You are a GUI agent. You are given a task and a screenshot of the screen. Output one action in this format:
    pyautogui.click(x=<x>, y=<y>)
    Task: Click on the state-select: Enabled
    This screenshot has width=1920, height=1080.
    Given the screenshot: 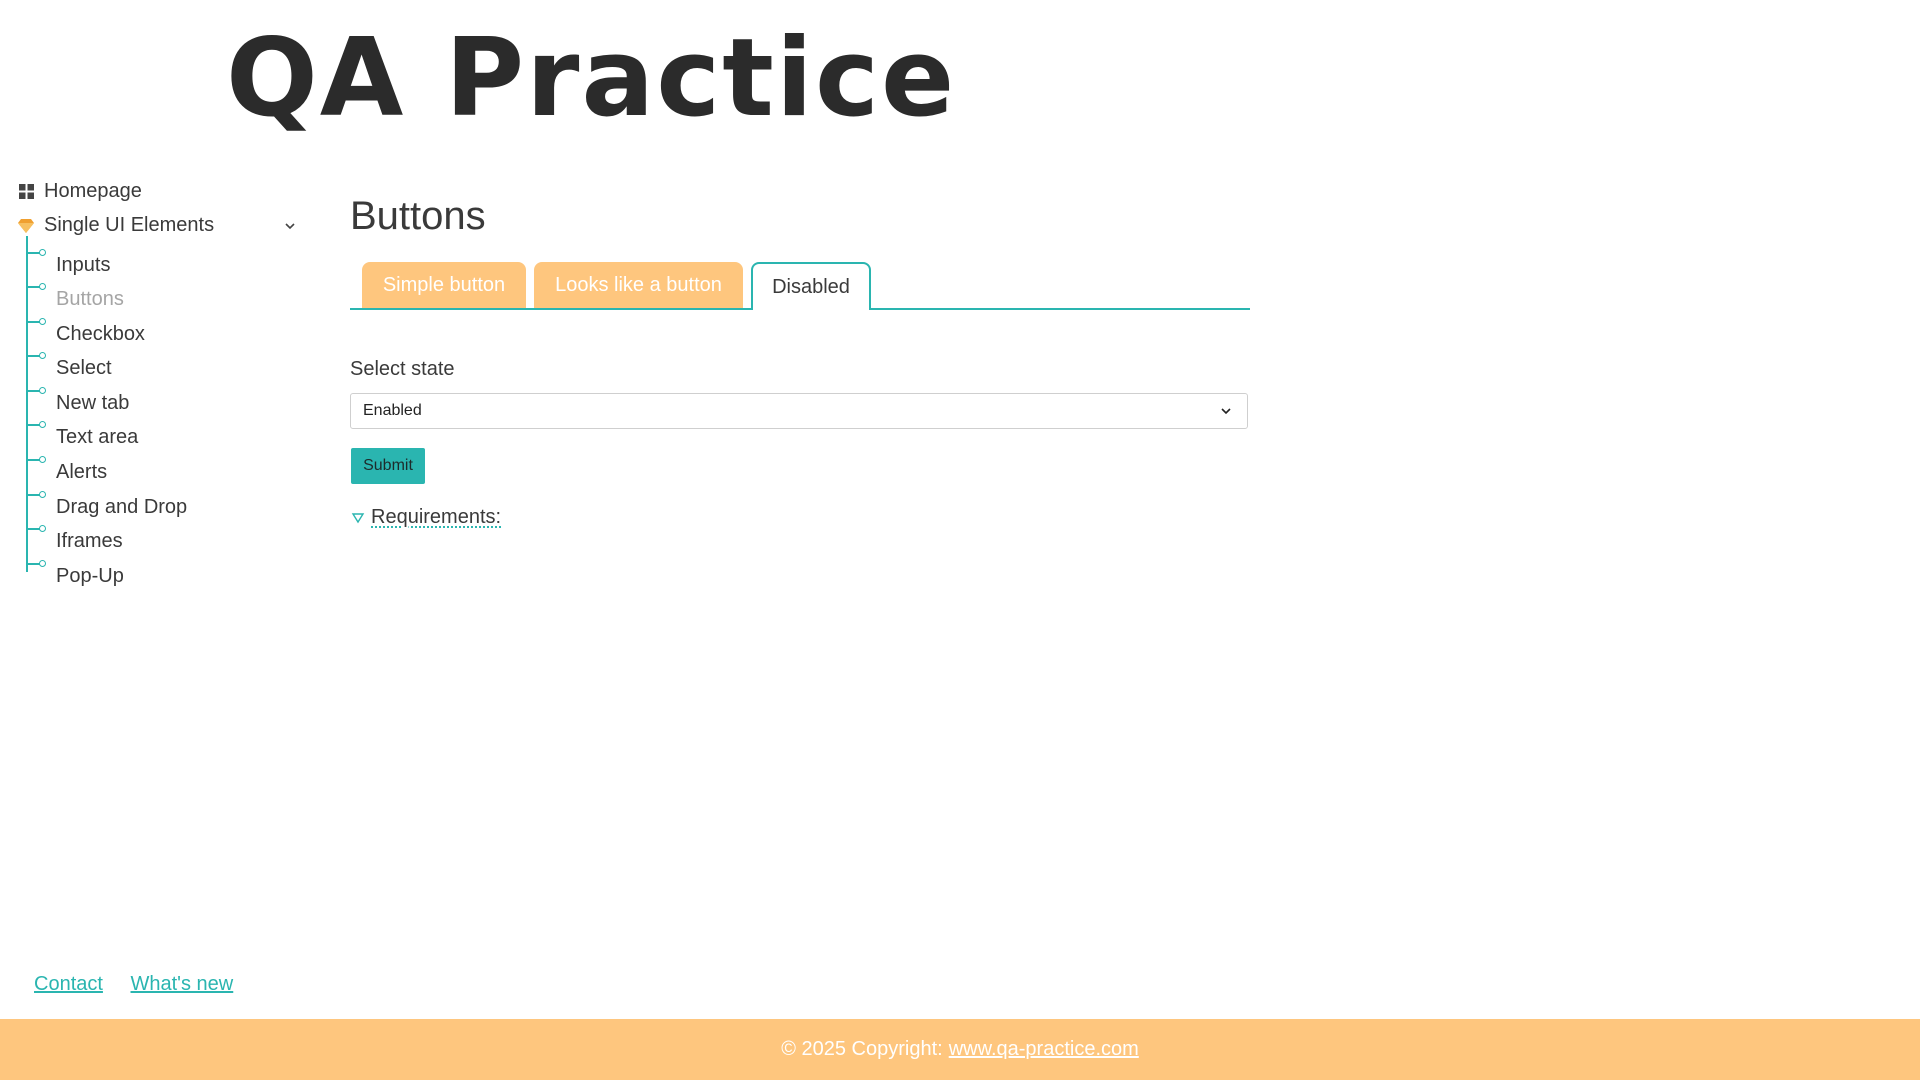 What is the action you would take?
    pyautogui.click(x=799, y=411)
    